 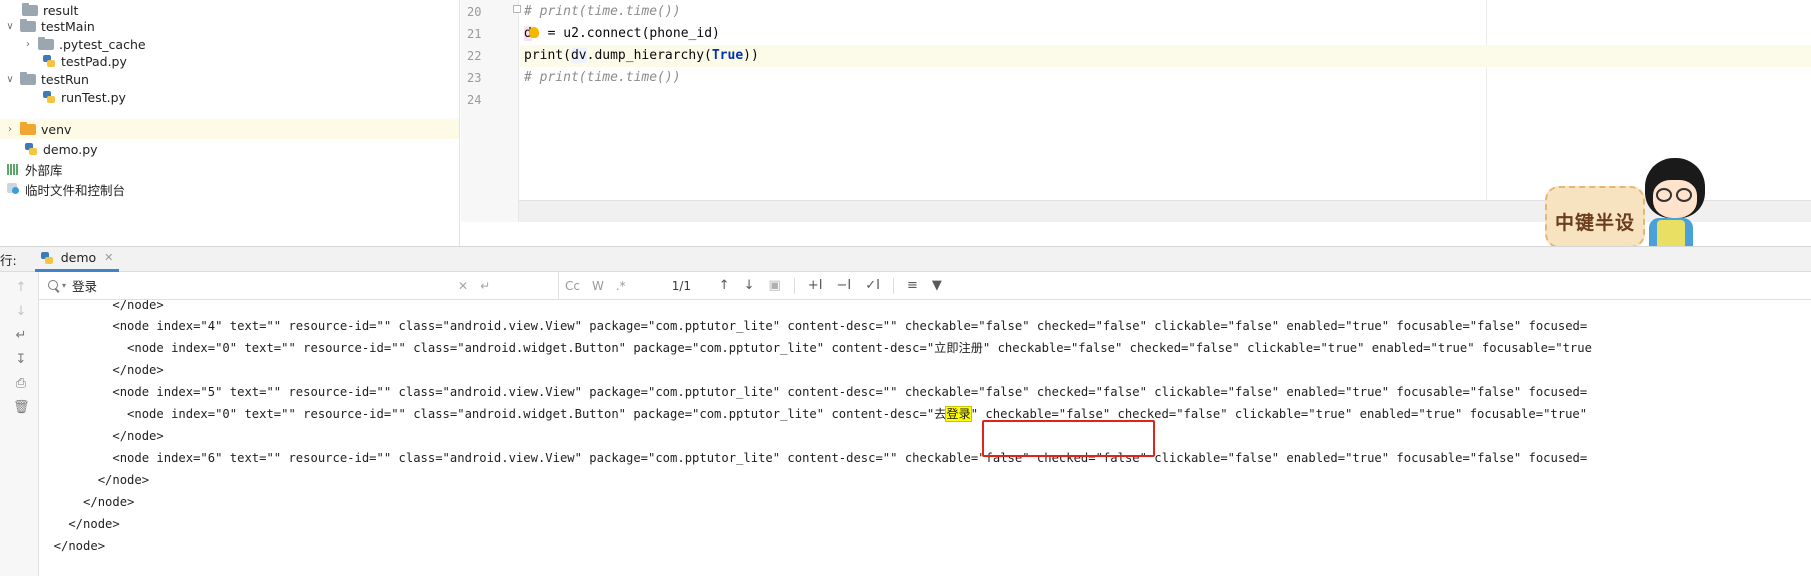 What do you see at coordinates (905, 259) in the screenshot?
I see `run-tool-window-header: 行: demo ✕` at bounding box center [905, 259].